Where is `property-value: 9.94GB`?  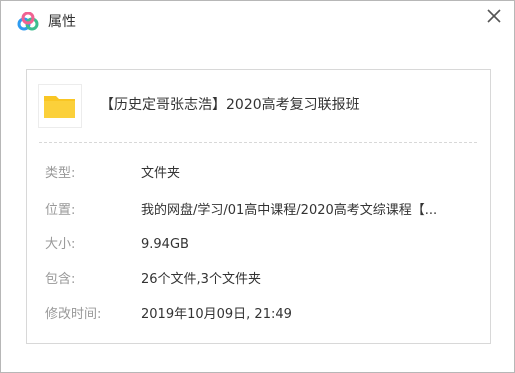 property-value: 9.94GB is located at coordinates (165, 244).